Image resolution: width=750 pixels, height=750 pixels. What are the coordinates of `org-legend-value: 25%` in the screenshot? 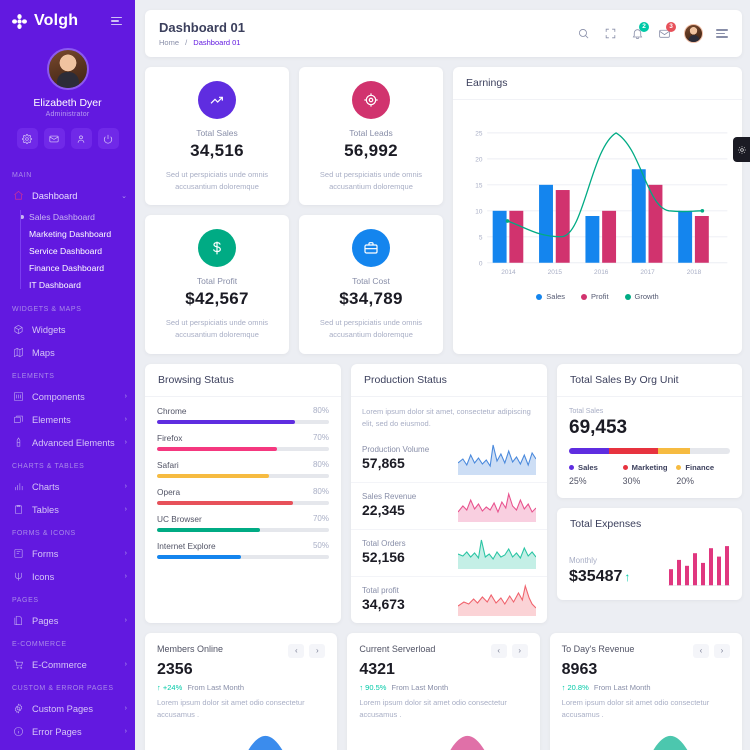 It's located at (578, 480).